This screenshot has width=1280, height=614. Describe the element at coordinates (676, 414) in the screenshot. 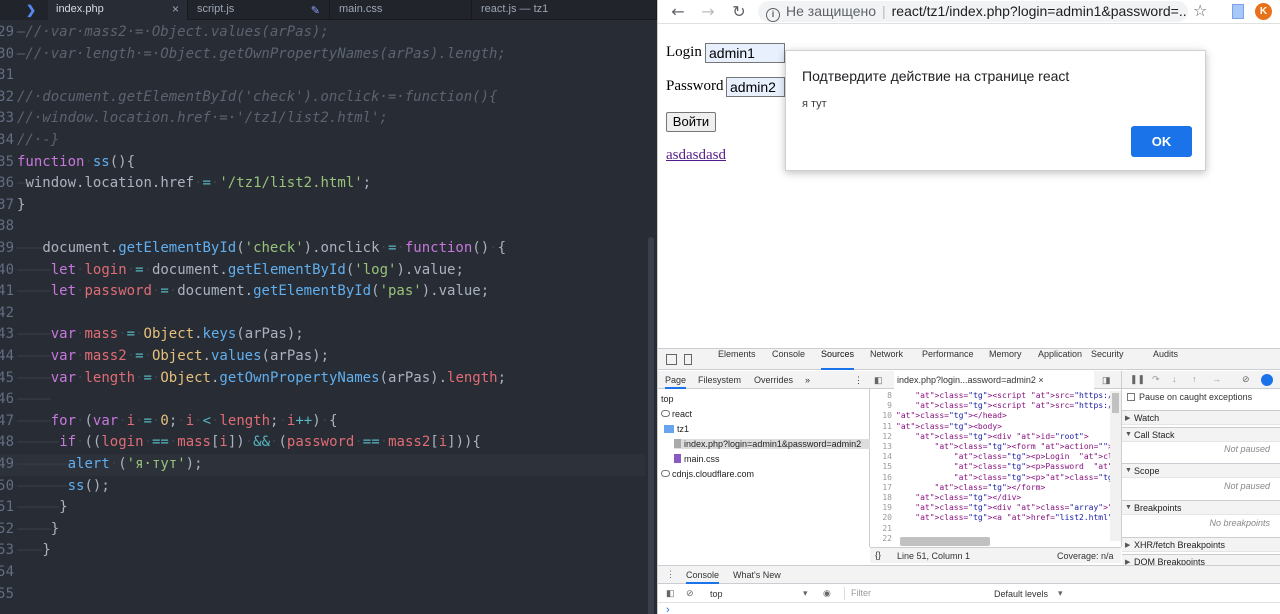

I see `tree-item: react` at that location.